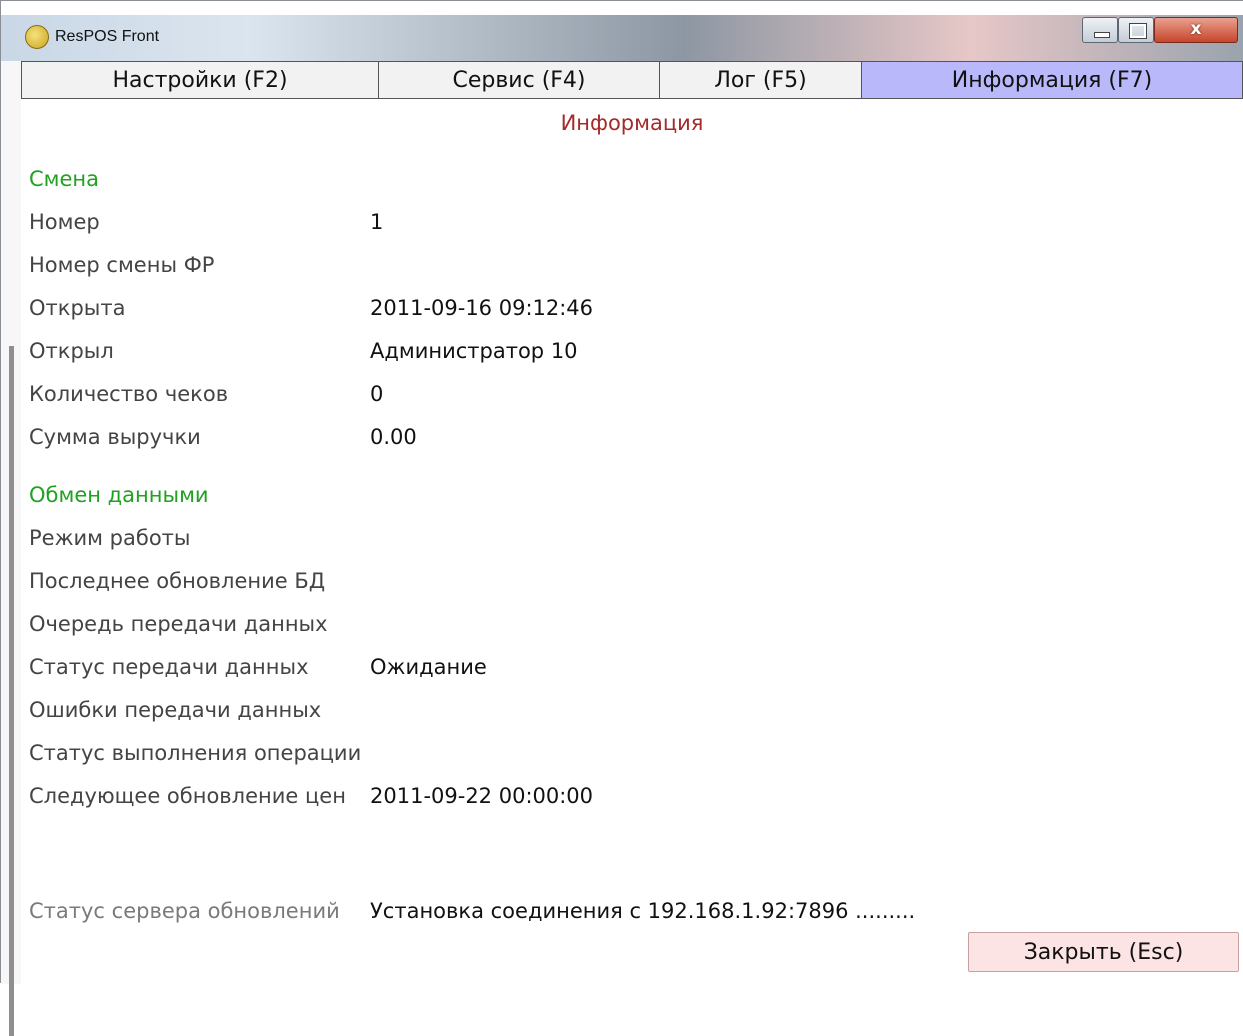 The image size is (1243, 1036). Describe the element at coordinates (64, 179) in the screenshot. I see `section-shift-heading: Смена` at that location.